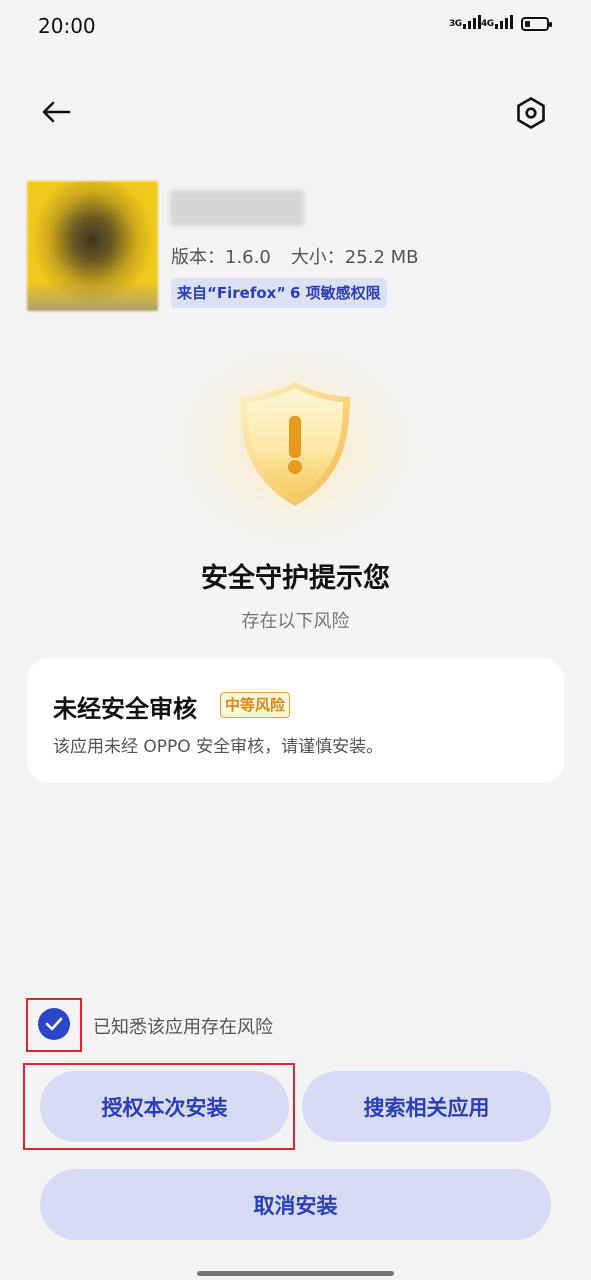  I want to click on warning-title: 安全守护提示您, so click(295, 578).